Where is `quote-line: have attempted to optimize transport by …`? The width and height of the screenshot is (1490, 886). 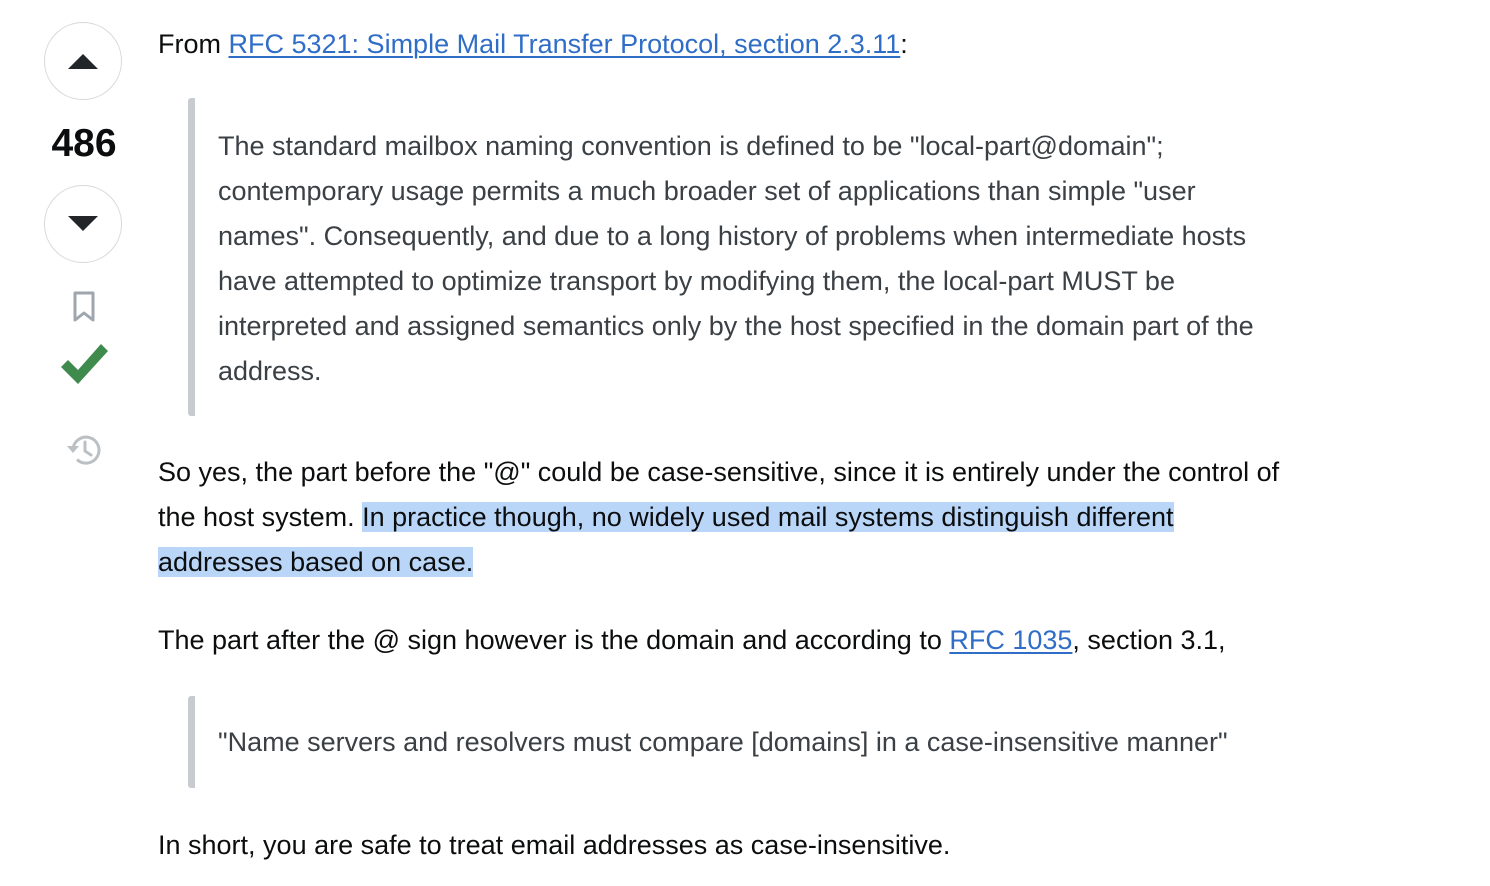 quote-line: have attempted to optimize transport by … is located at coordinates (696, 281).